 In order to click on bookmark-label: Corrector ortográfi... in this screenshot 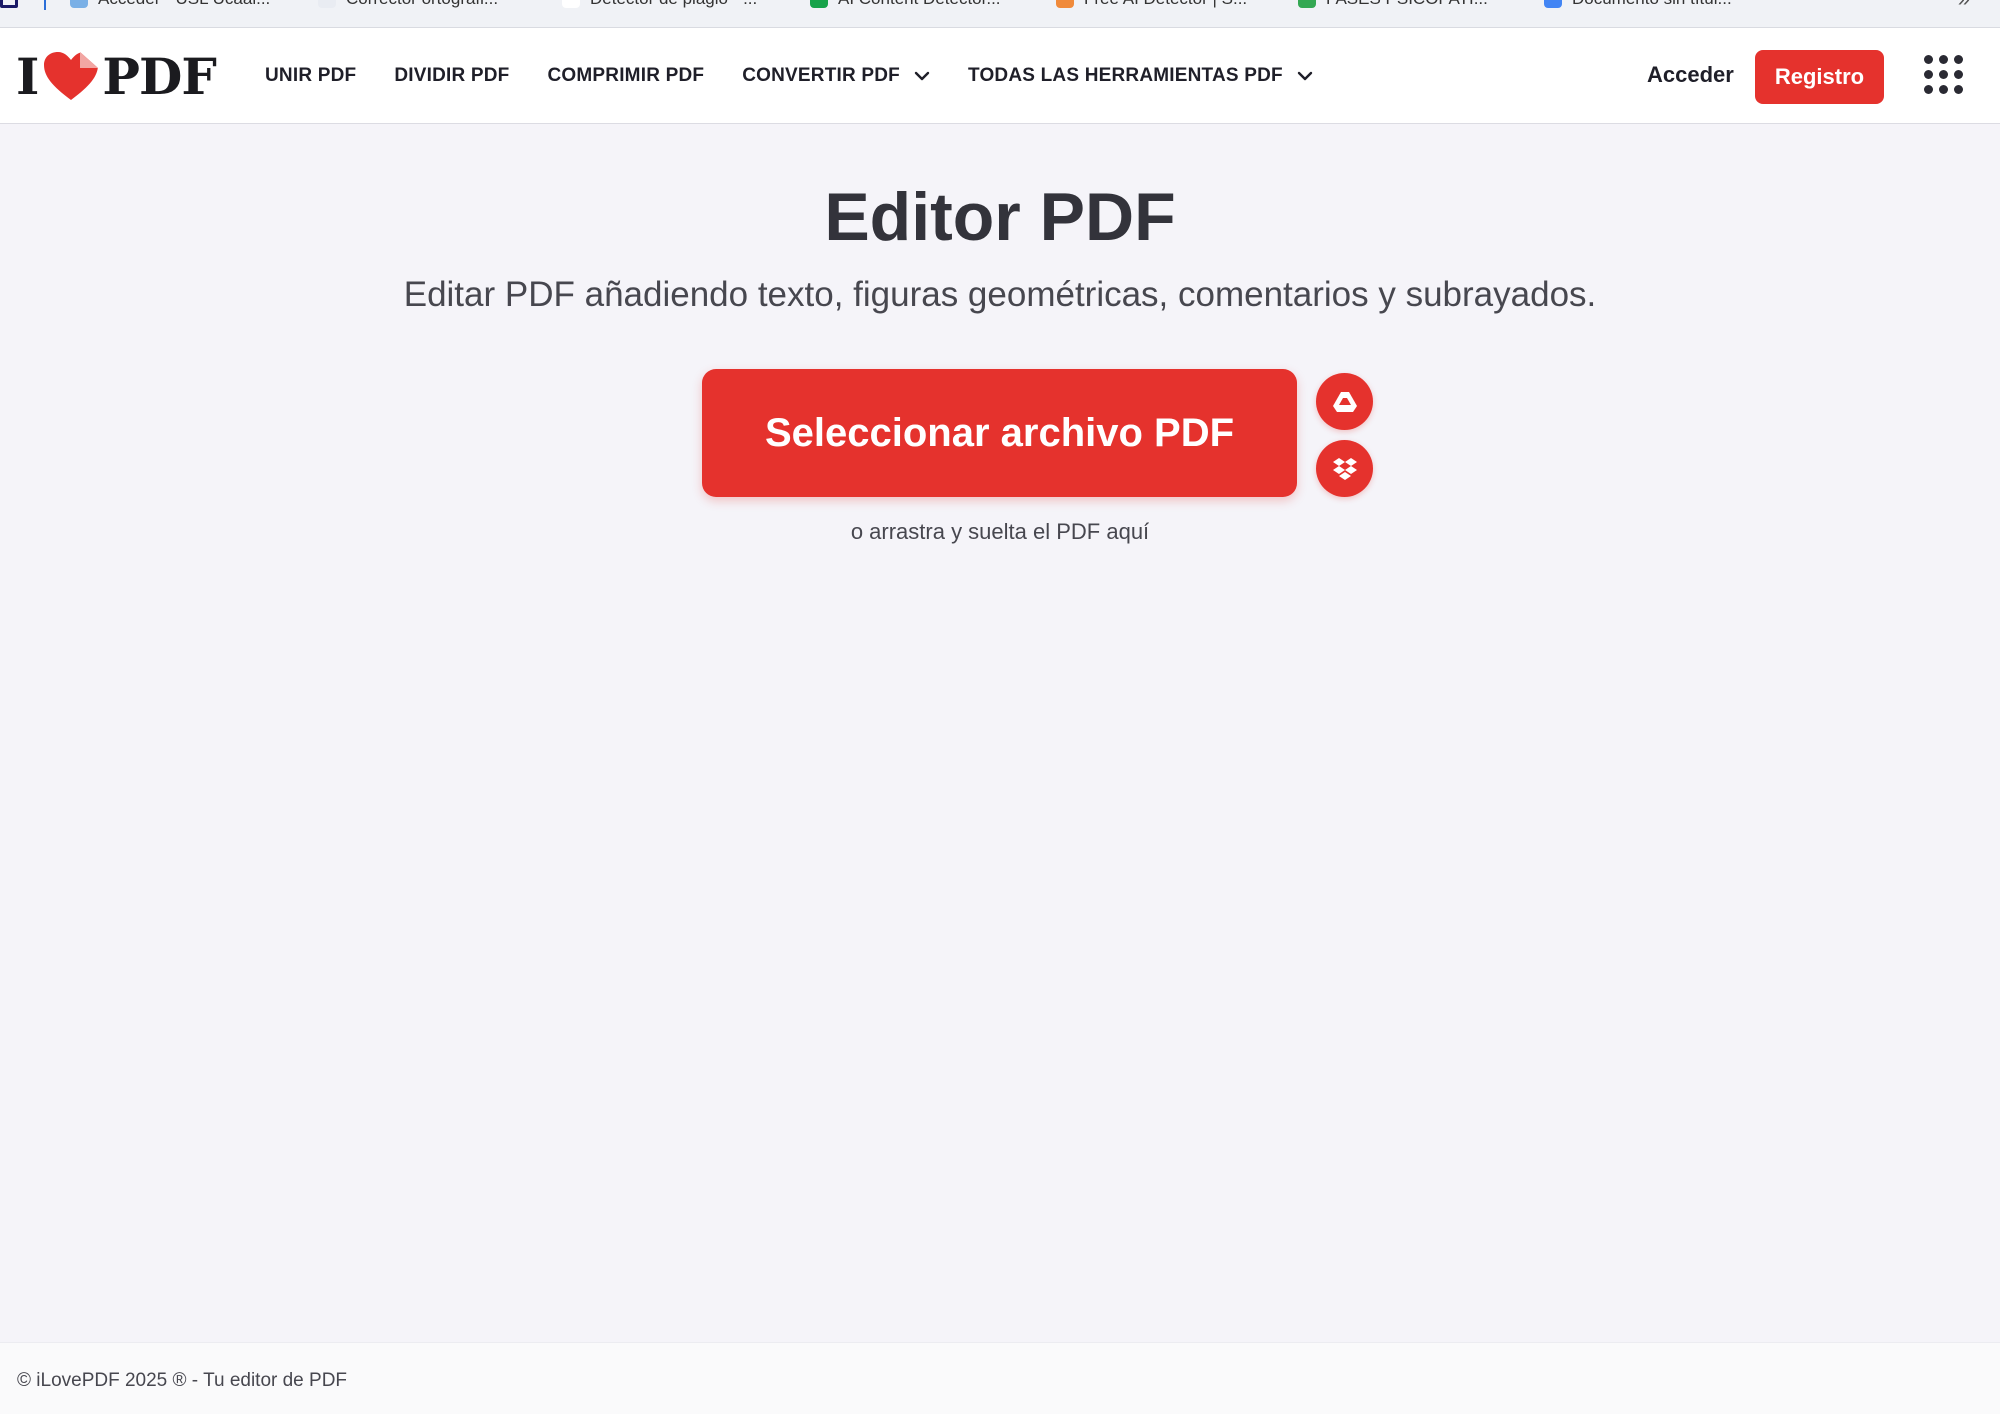, I will do `click(422, 4)`.